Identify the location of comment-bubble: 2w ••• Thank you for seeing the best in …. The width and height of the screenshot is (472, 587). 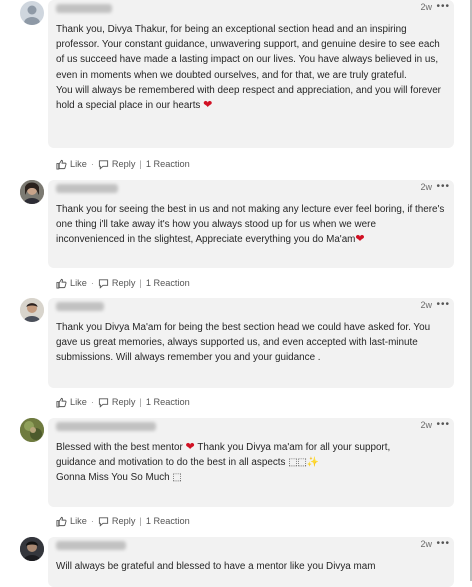
(251, 224).